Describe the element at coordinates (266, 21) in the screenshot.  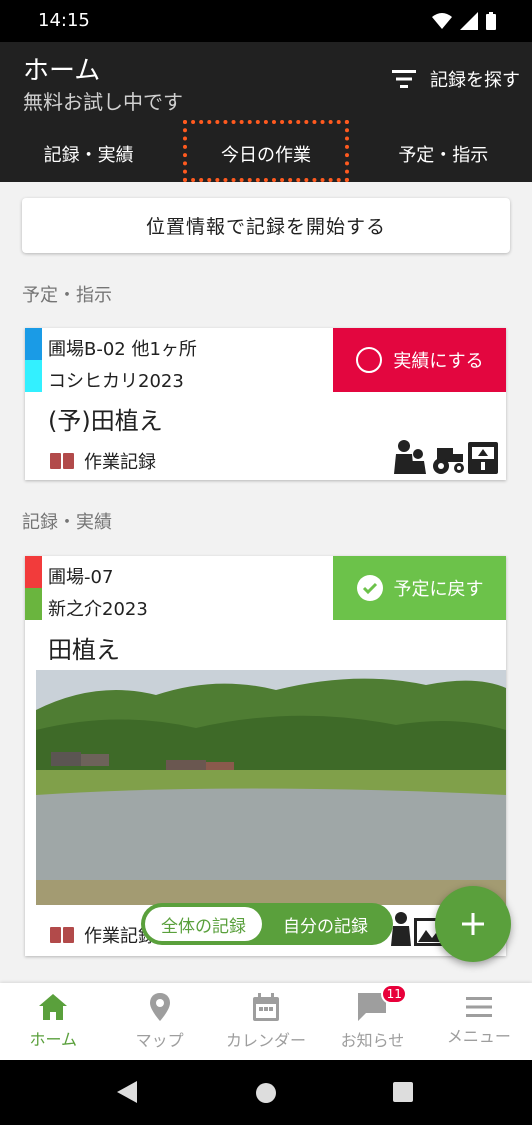
I see `status-bar: 14:15` at that location.